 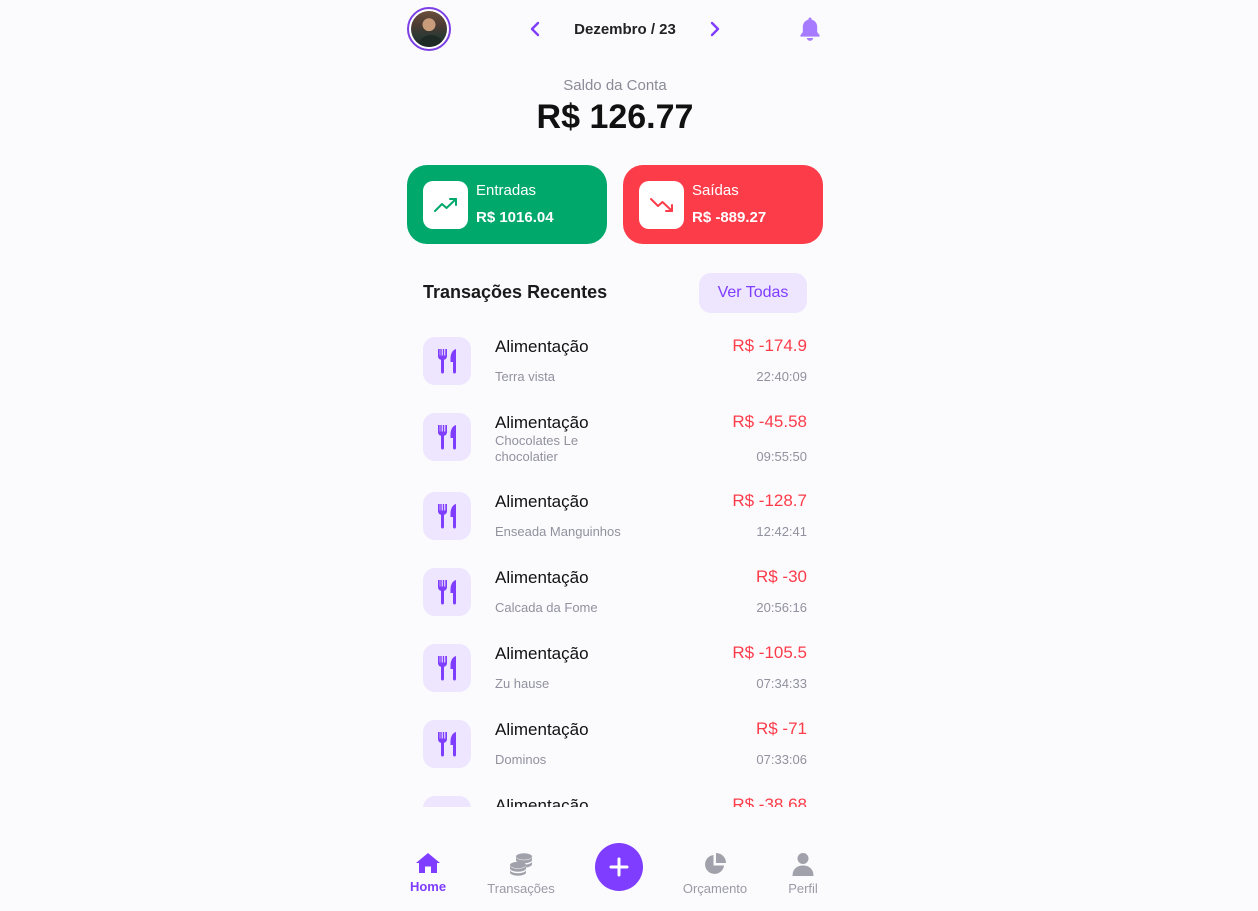 I want to click on transaction-description: Dominos, so click(x=521, y=759).